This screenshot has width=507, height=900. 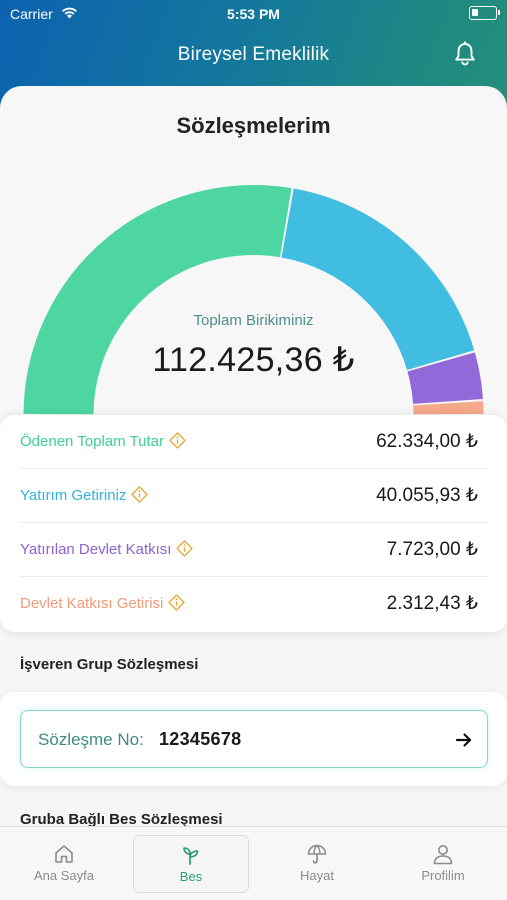 I want to click on total-savings-label: Toplam Birikiminiz, so click(x=253, y=320).